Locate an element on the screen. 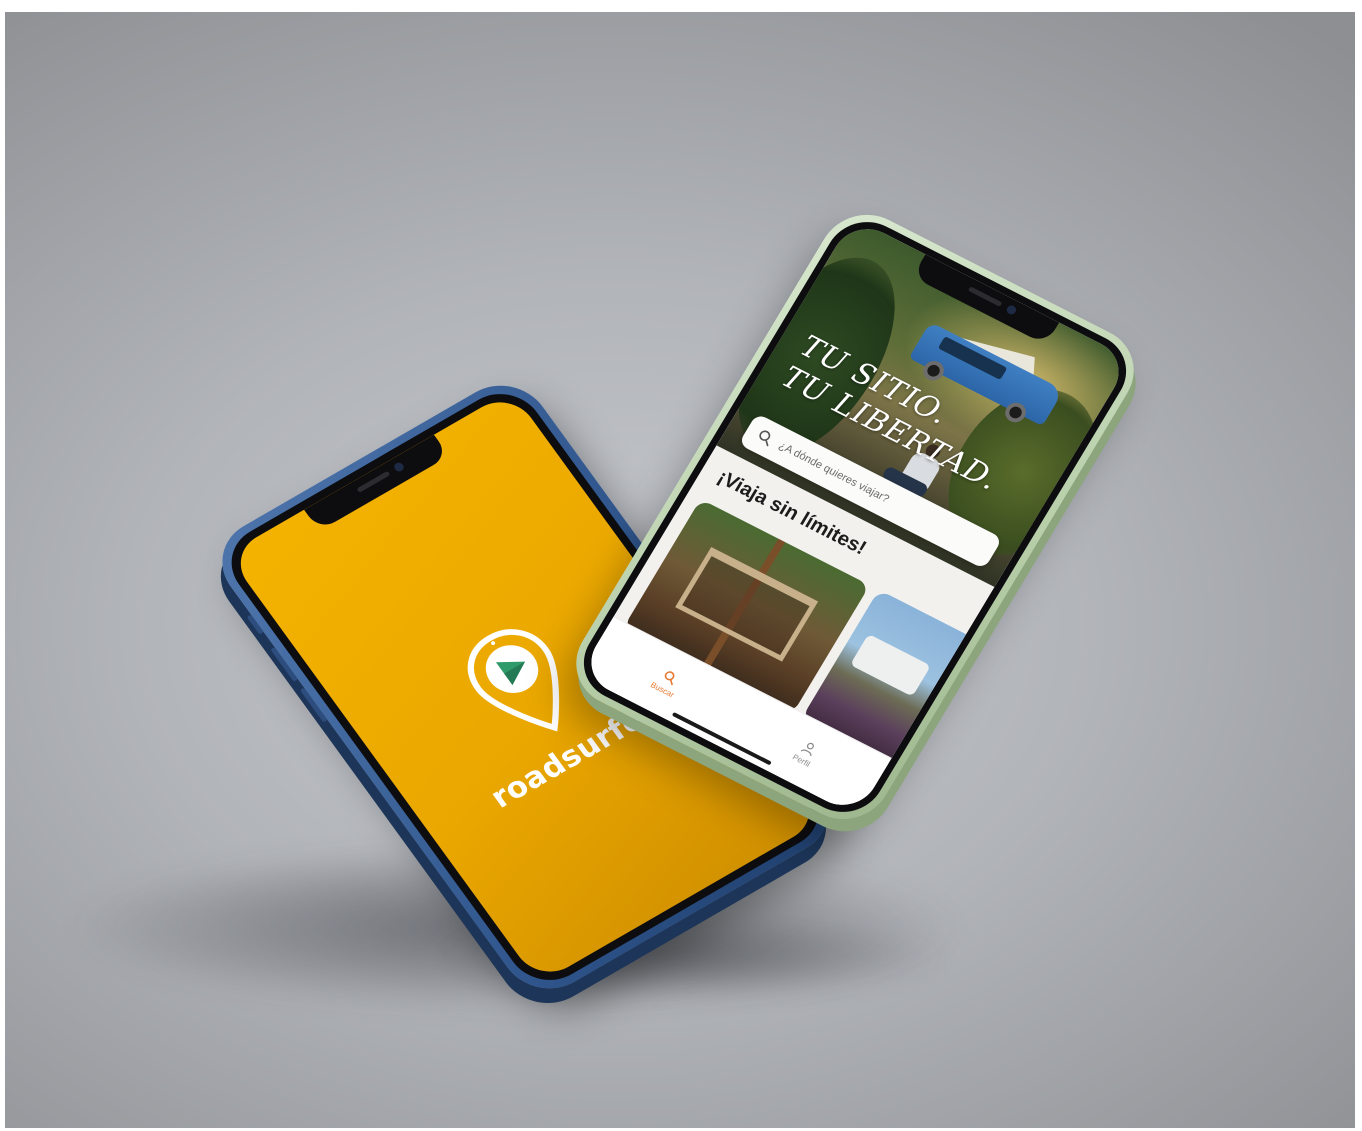 Image resolution: width=1362 pixels, height=1131 pixels. tab-perfil: Perfil is located at coordinates (806, 753).